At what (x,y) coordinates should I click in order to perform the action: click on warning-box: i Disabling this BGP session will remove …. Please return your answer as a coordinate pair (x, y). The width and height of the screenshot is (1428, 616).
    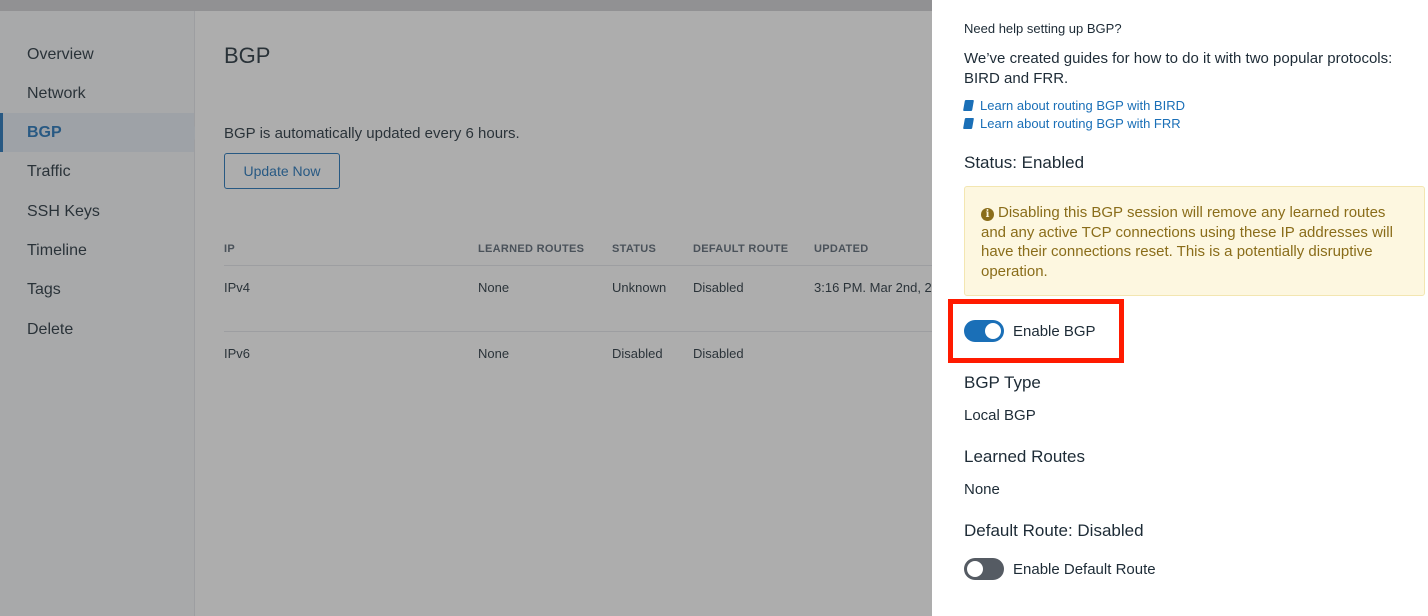
    Looking at the image, I should click on (1194, 241).